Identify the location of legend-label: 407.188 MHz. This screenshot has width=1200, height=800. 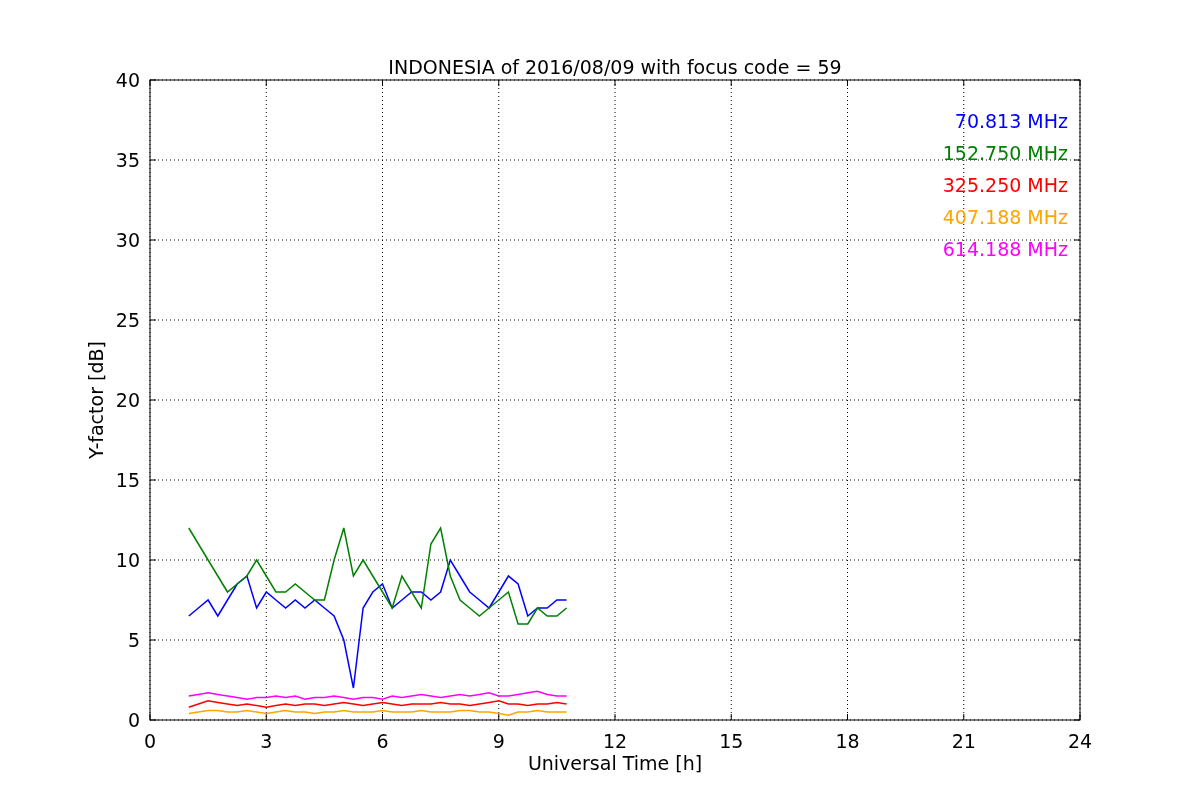
(1005, 217).